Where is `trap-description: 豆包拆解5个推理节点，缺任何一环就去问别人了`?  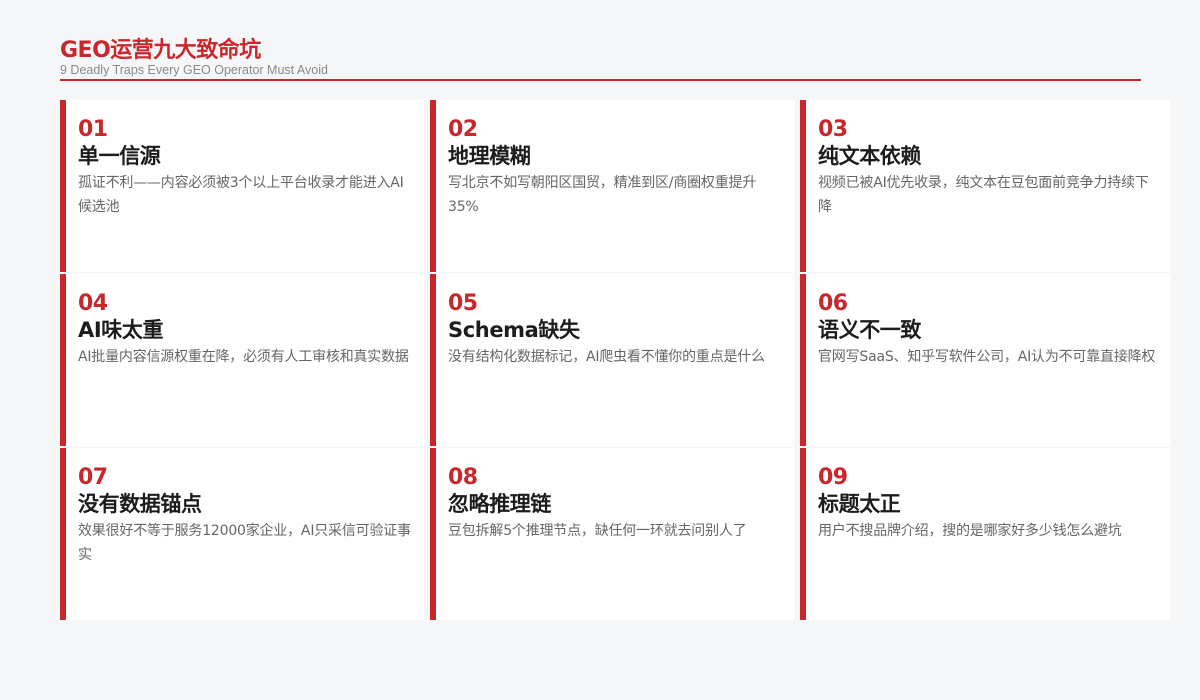
trap-description: 豆包拆解5个推理节点，缺任何一环就去问别人了 is located at coordinates (597, 531).